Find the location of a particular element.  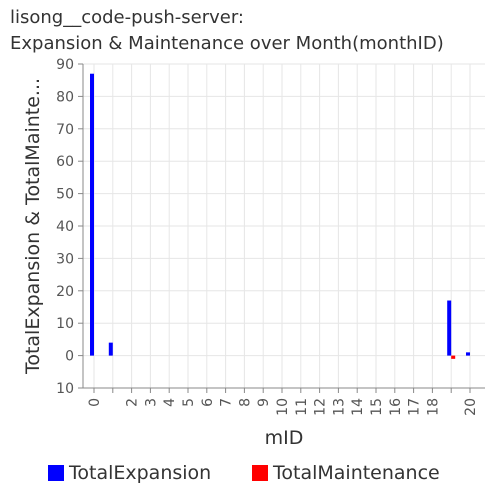

x-tick-label: 12 is located at coordinates (321, 407).